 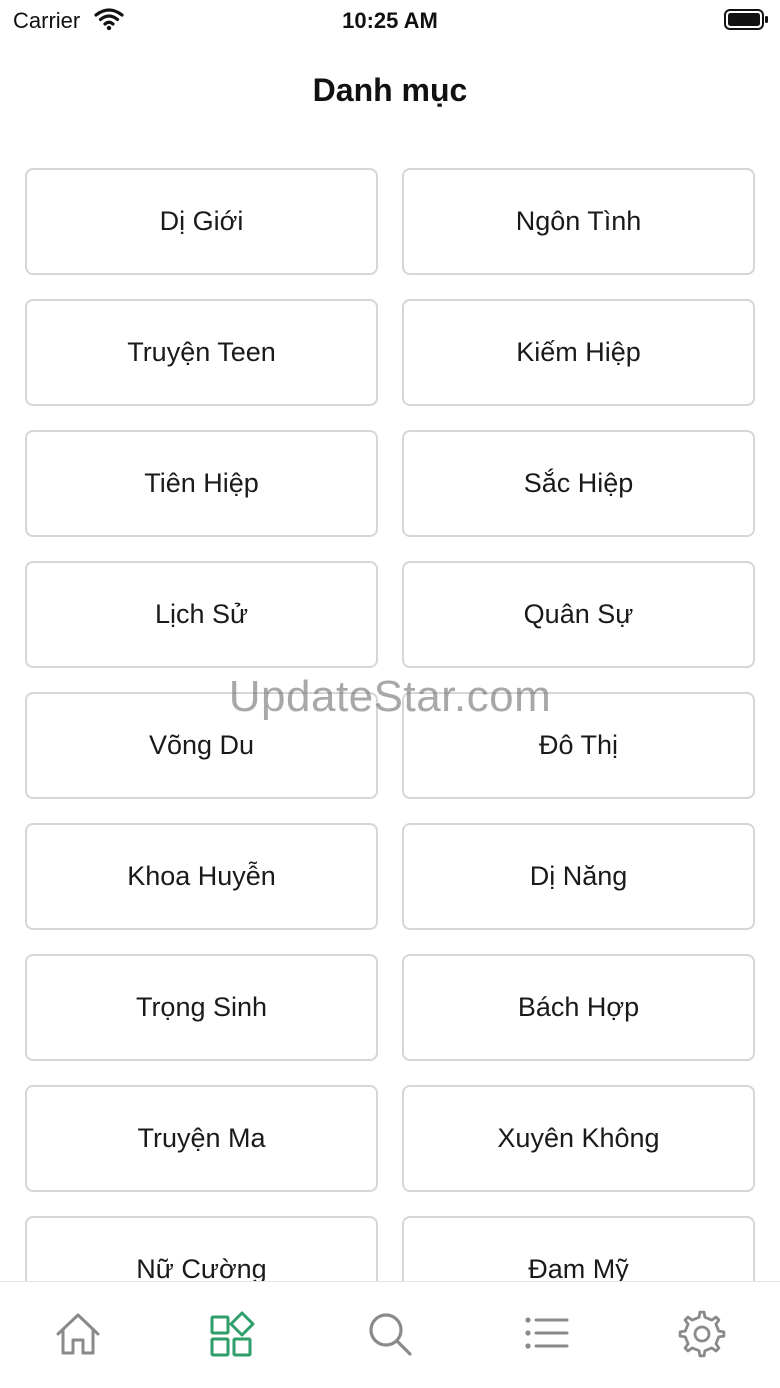 What do you see at coordinates (578, 1007) in the screenshot?
I see `category-button: Bách Hợp` at bounding box center [578, 1007].